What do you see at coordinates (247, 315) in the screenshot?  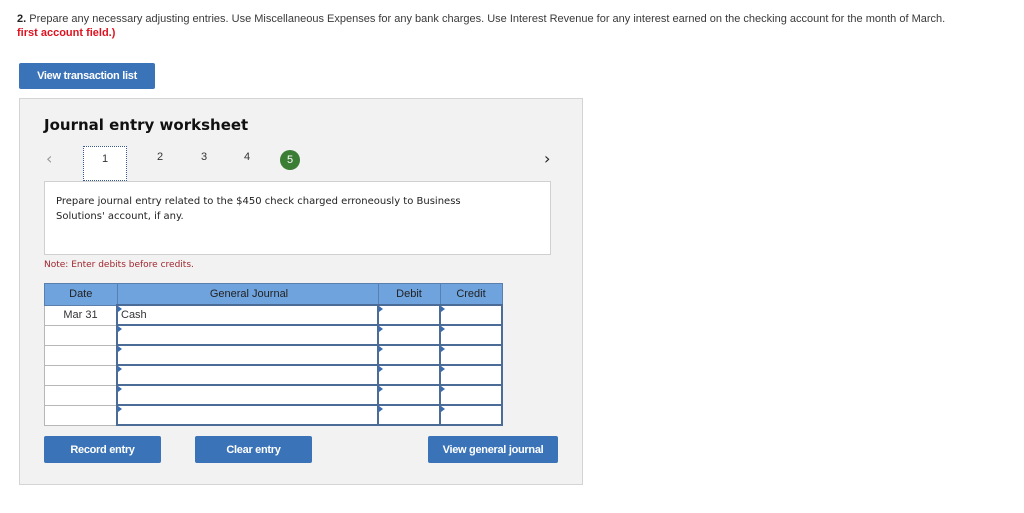 I see `account-input: Cash` at bounding box center [247, 315].